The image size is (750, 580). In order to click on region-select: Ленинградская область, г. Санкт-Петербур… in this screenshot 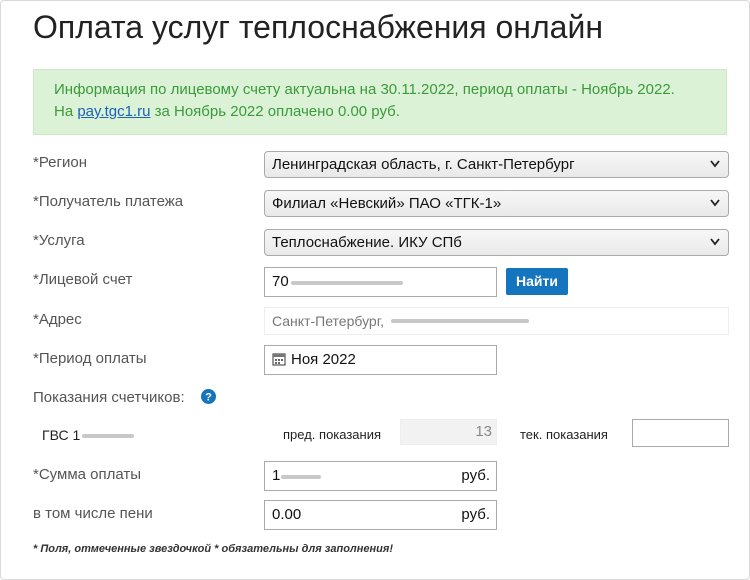, I will do `click(496, 164)`.